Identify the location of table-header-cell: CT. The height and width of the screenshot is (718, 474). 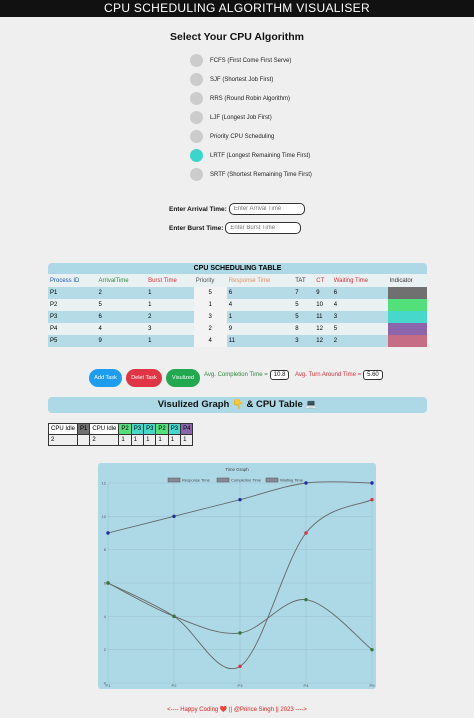
(320, 280).